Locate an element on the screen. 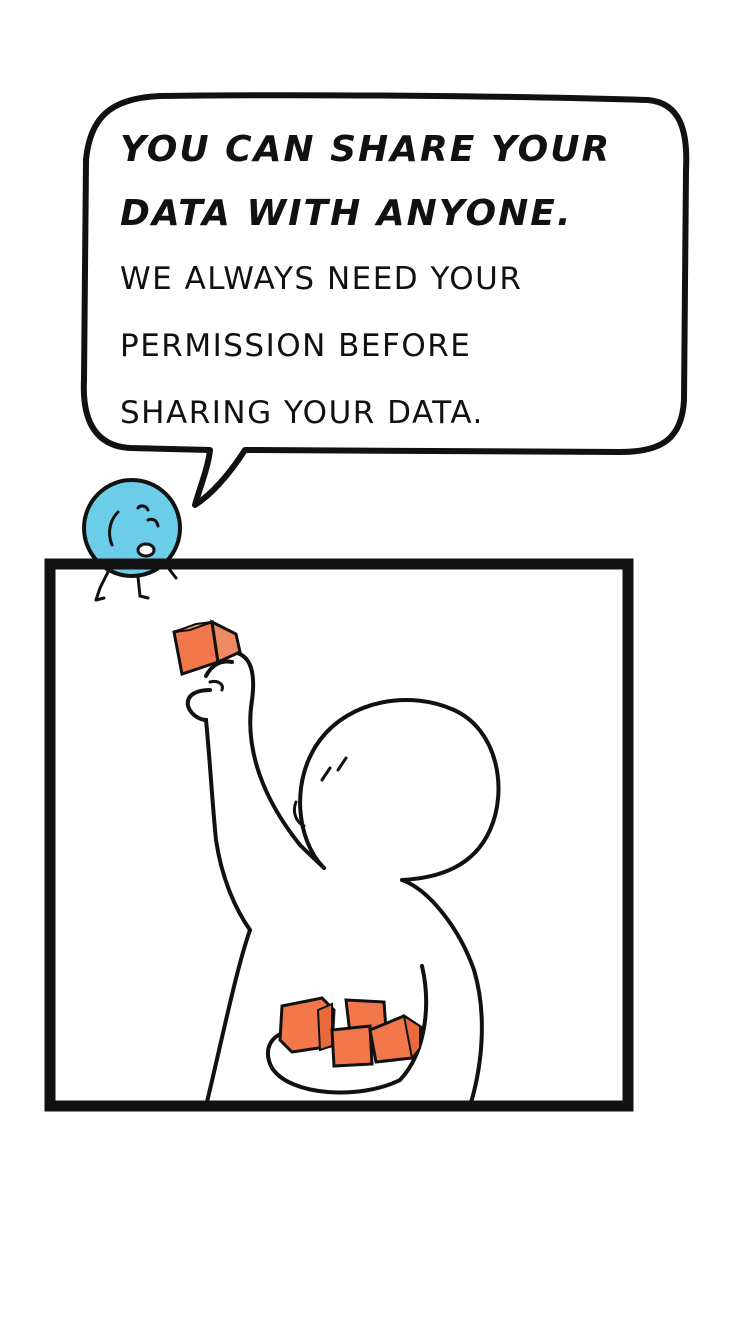 Image resolution: width=750 pixels, height=1334 pixels. body-line-1: WE ALWAYS NEED YOUR is located at coordinates (321, 279).